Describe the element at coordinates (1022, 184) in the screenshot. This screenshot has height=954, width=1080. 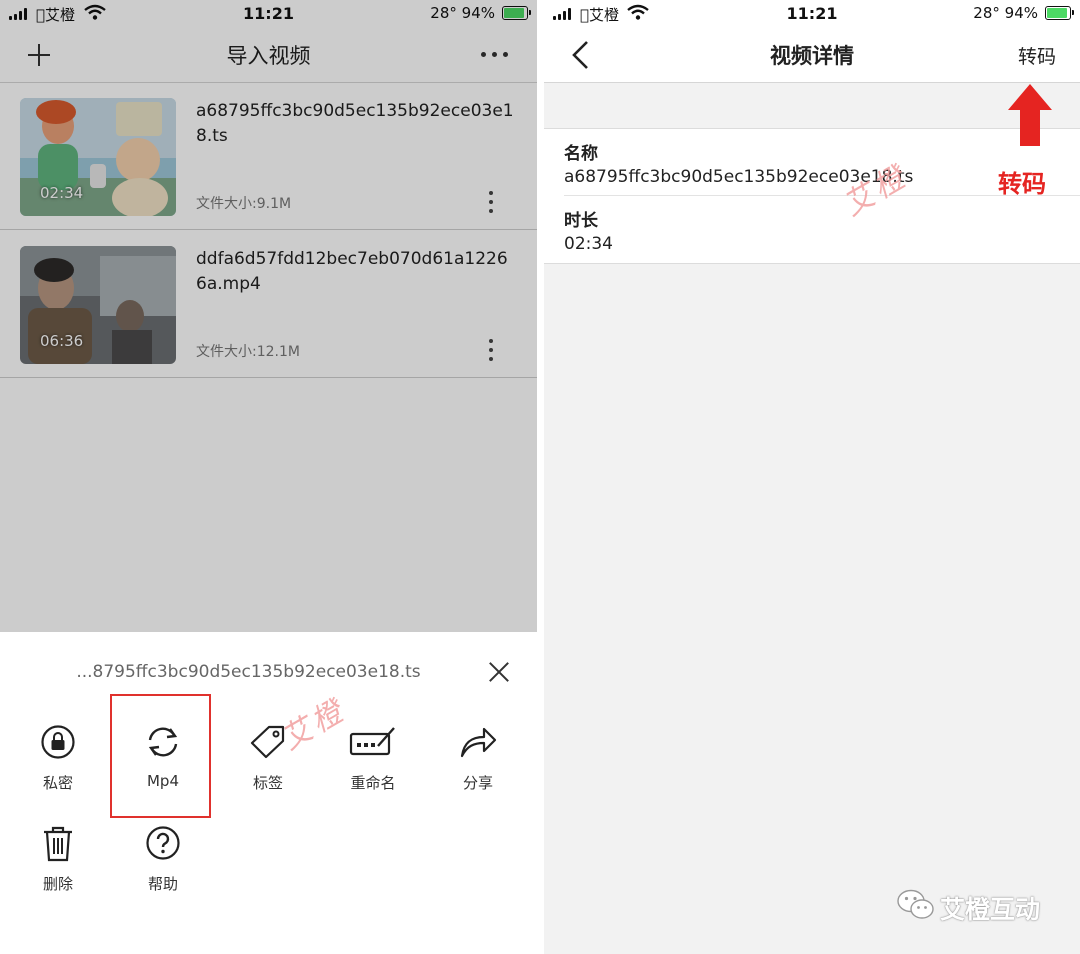
I see `annotation-label: 转码` at that location.